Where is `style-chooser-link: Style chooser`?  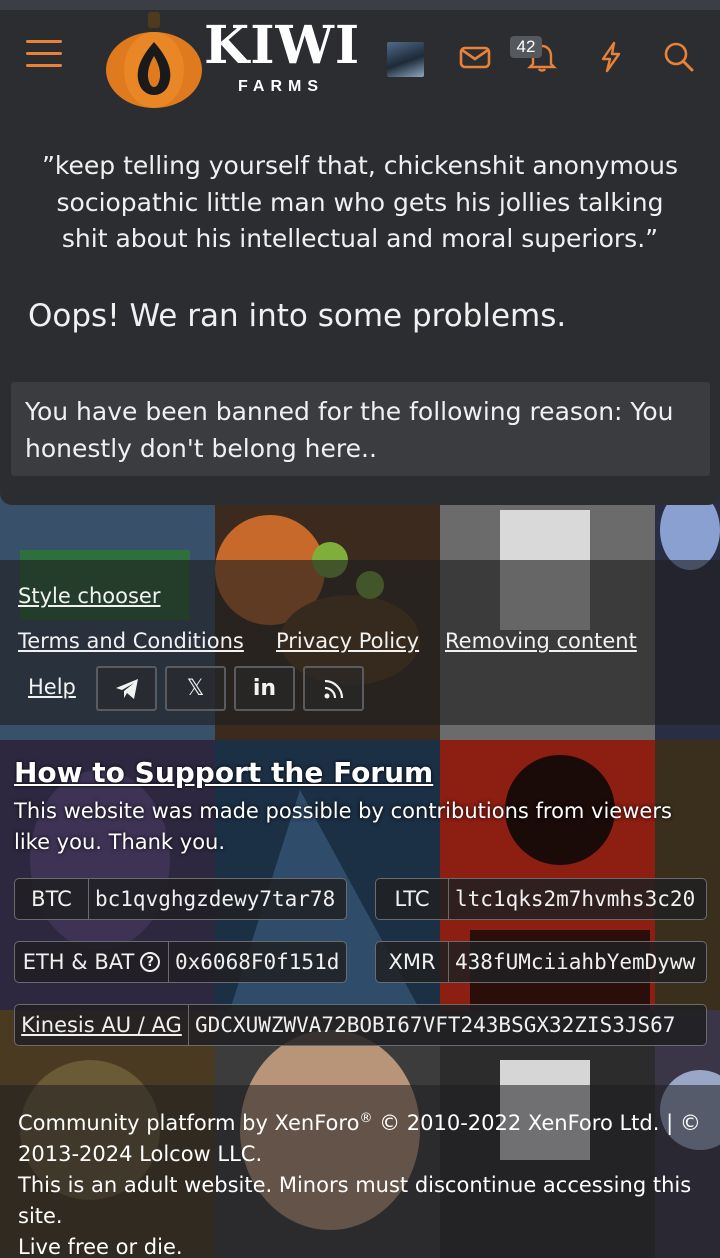 style-chooser-link: Style chooser is located at coordinates (89, 596).